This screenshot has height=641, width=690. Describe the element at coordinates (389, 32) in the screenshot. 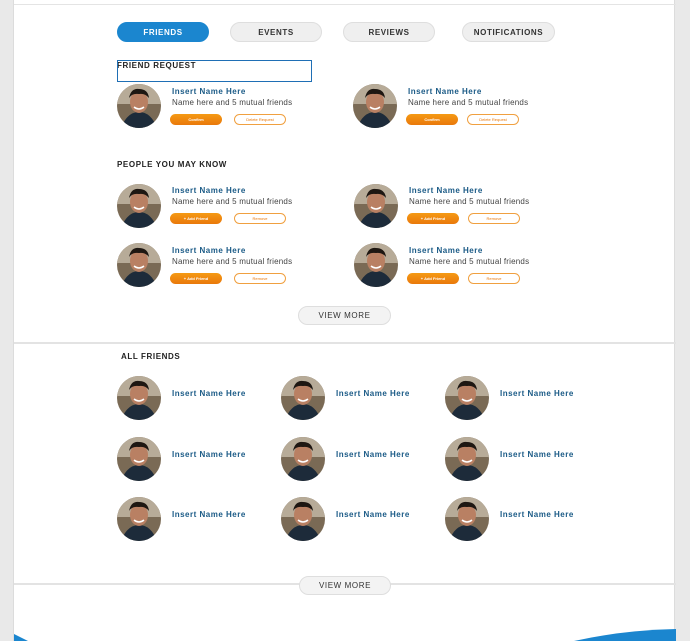

I see `tab-reviews: REVIEWS` at that location.